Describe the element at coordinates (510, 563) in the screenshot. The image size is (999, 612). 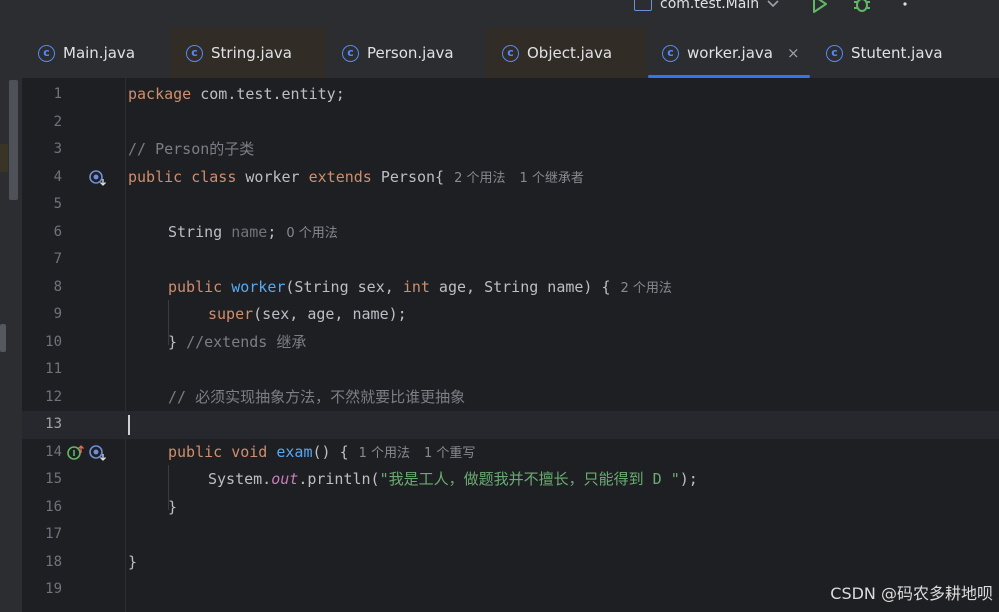
I see `code-line: 18 }` at that location.